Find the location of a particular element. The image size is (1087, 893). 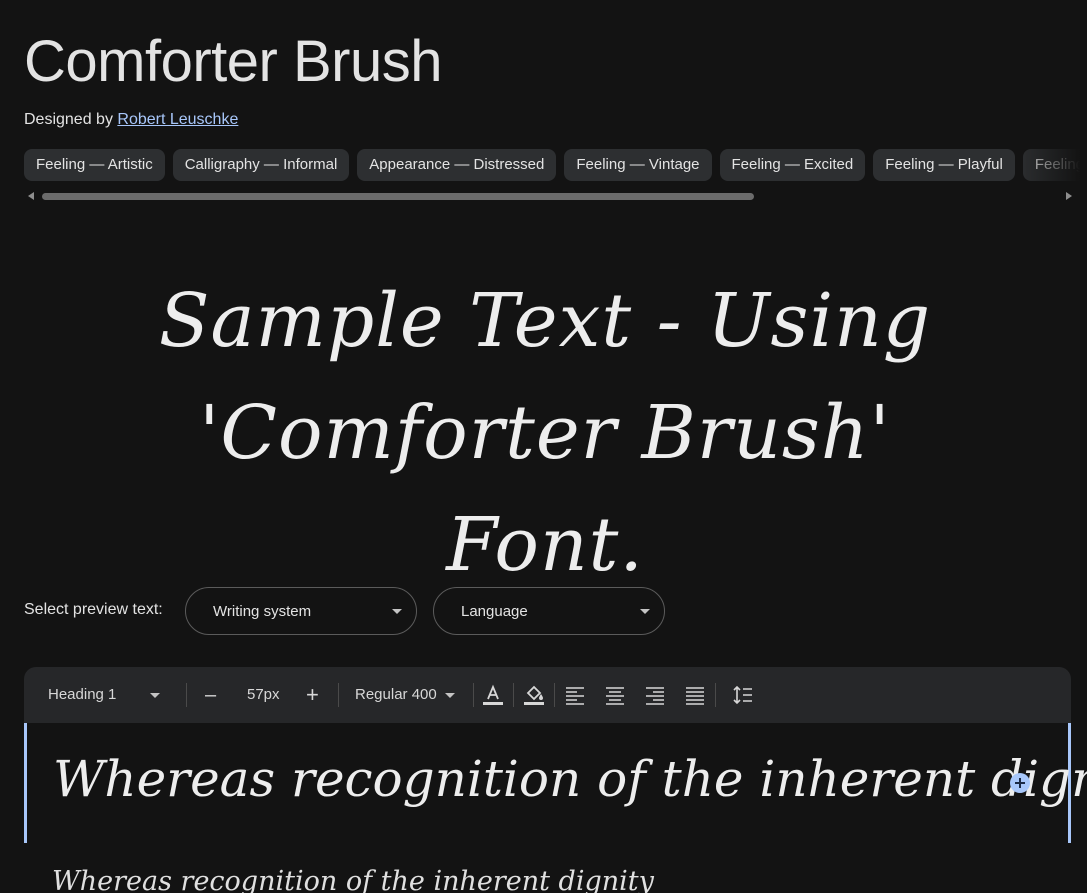

align-justify-icon is located at coordinates (695, 695).